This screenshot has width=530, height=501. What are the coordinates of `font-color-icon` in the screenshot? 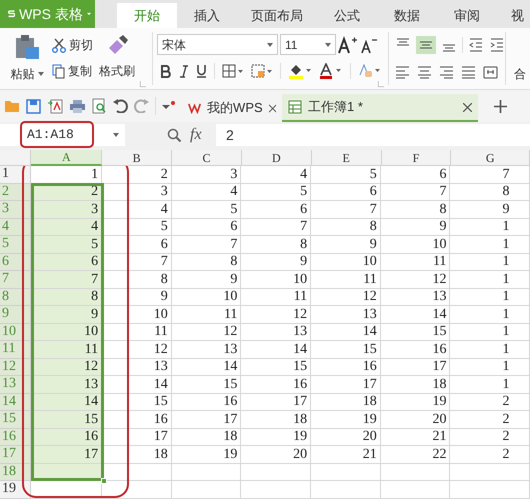 It's located at (331, 71).